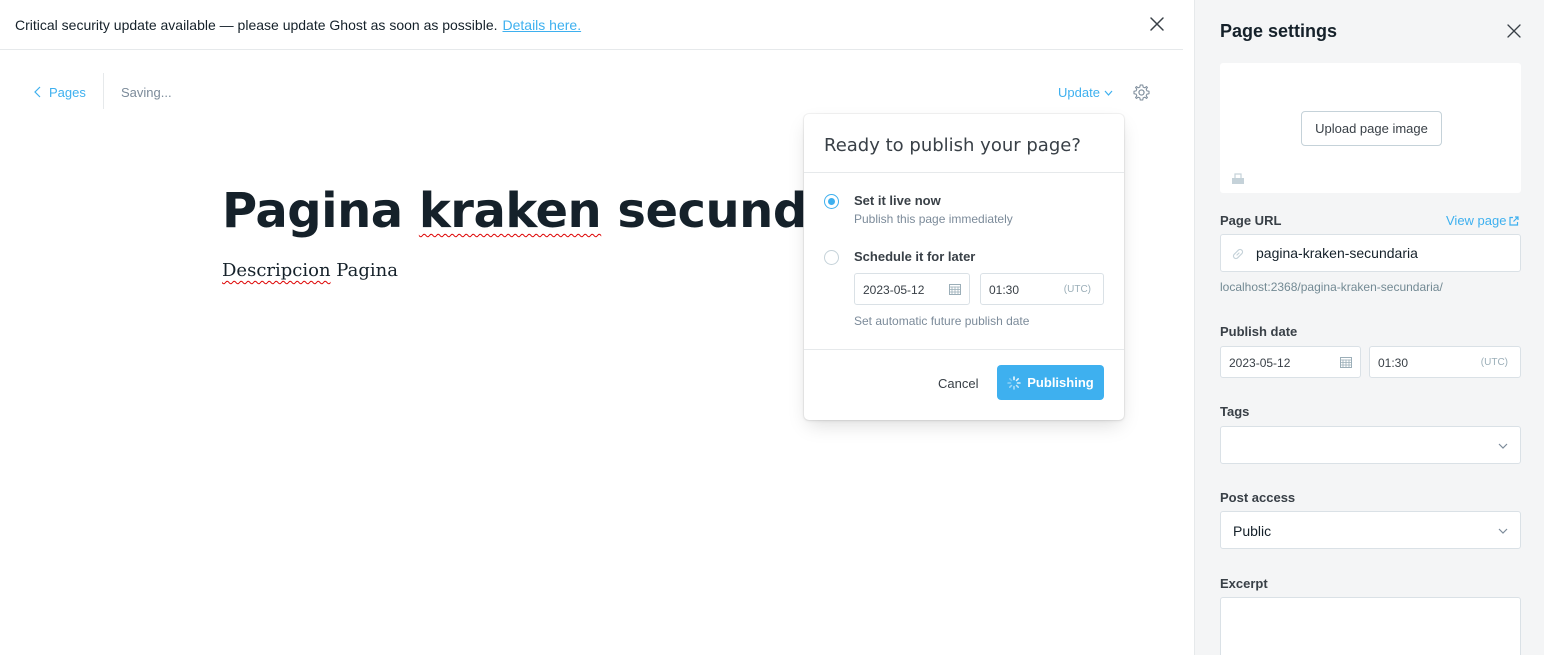 Image resolution: width=1544 pixels, height=655 pixels. Describe the element at coordinates (1014, 382) in the screenshot. I see `spinner-icon` at that location.